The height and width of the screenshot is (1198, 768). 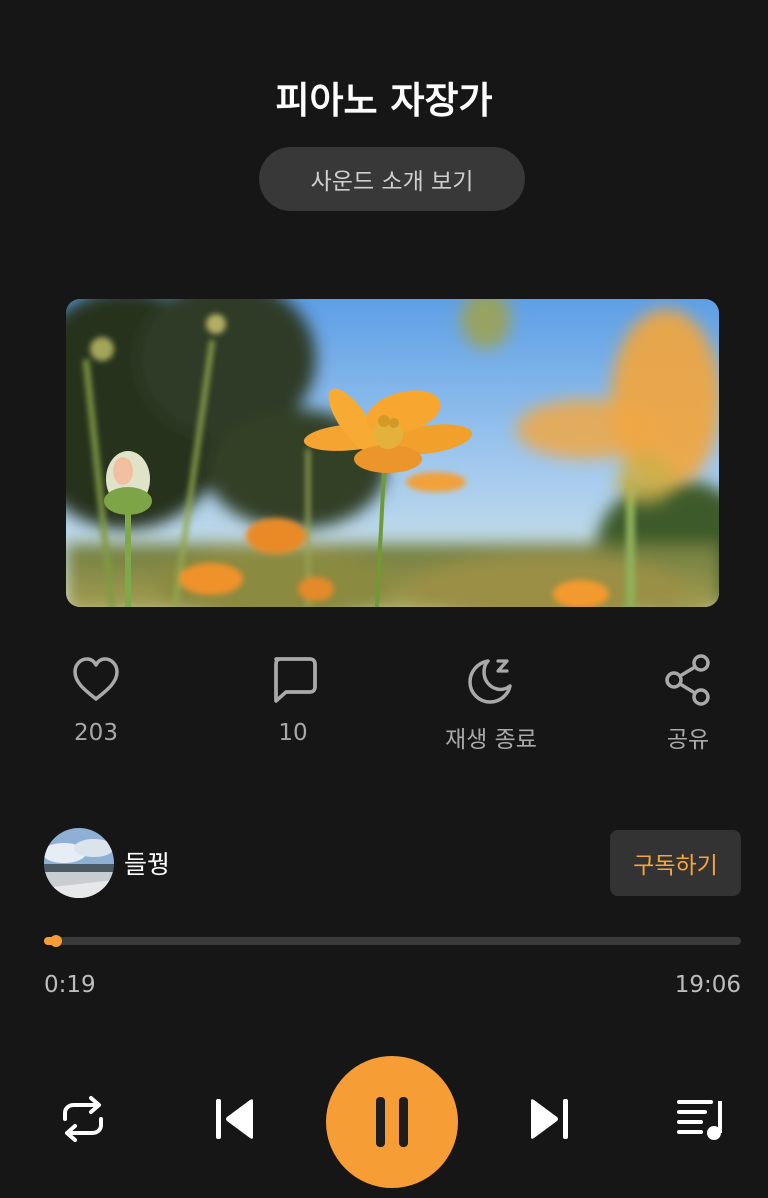 What do you see at coordinates (96, 680) in the screenshot?
I see `heart-icon` at bounding box center [96, 680].